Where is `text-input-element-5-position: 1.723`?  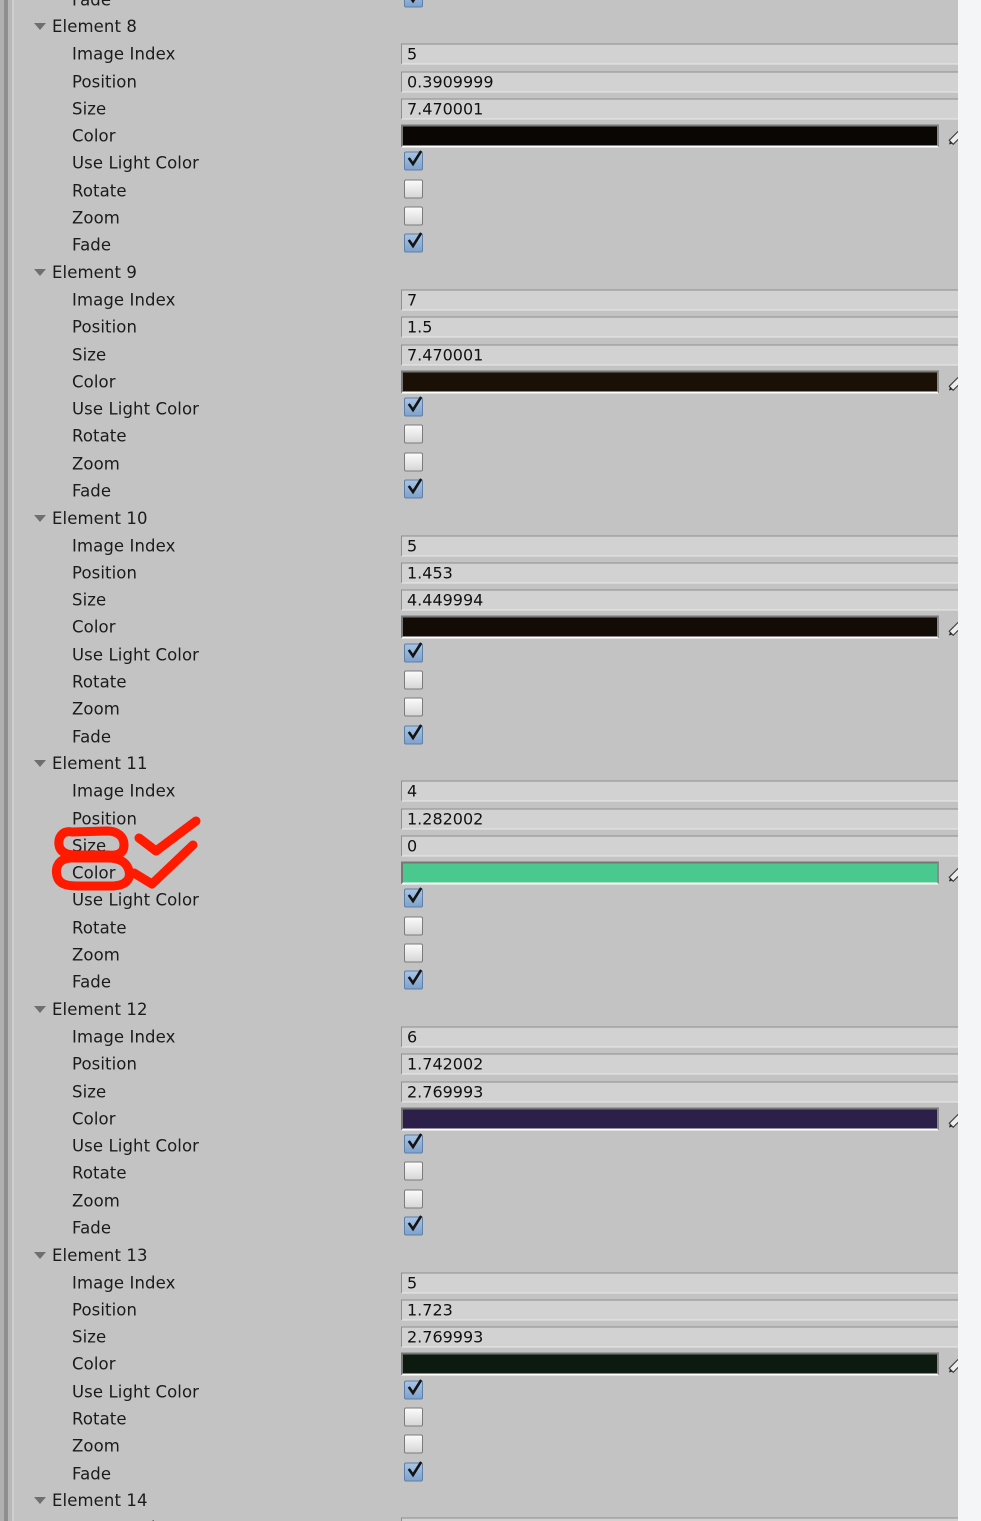
text-input-element-5-position: 1.723 is located at coordinates (679, 1310).